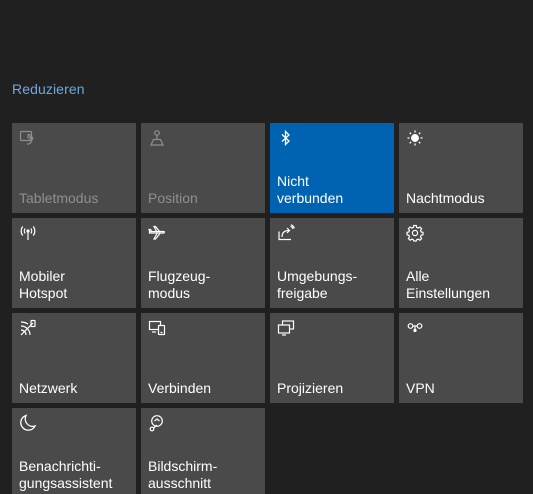  What do you see at coordinates (157, 138) in the screenshot?
I see `location-icon` at bounding box center [157, 138].